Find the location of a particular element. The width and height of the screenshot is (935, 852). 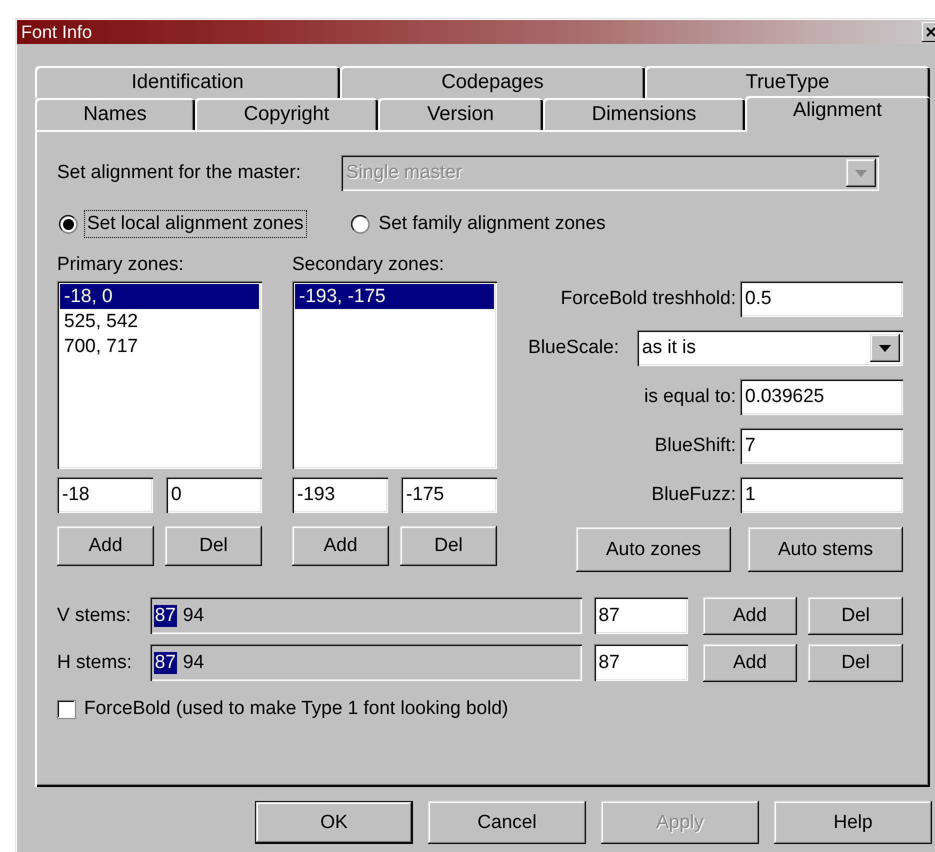

input-field: 7 is located at coordinates (821, 446).